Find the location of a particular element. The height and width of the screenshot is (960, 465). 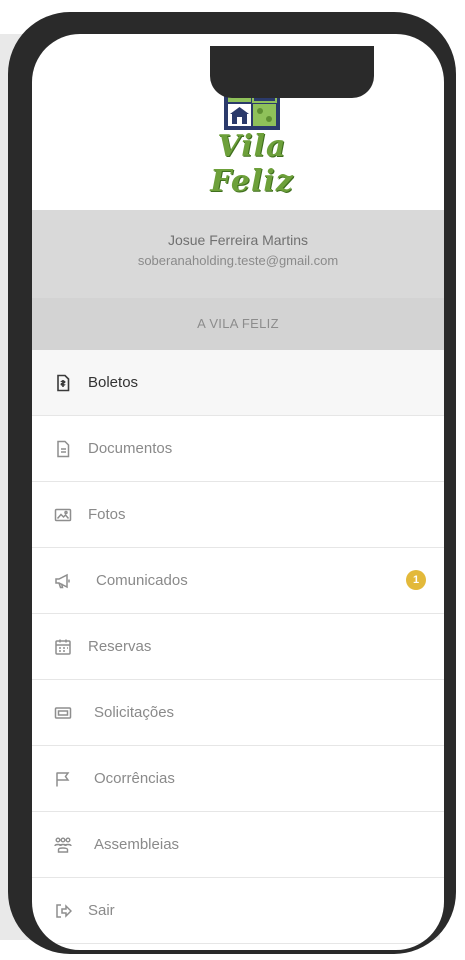

photo-icon is located at coordinates (63, 515).